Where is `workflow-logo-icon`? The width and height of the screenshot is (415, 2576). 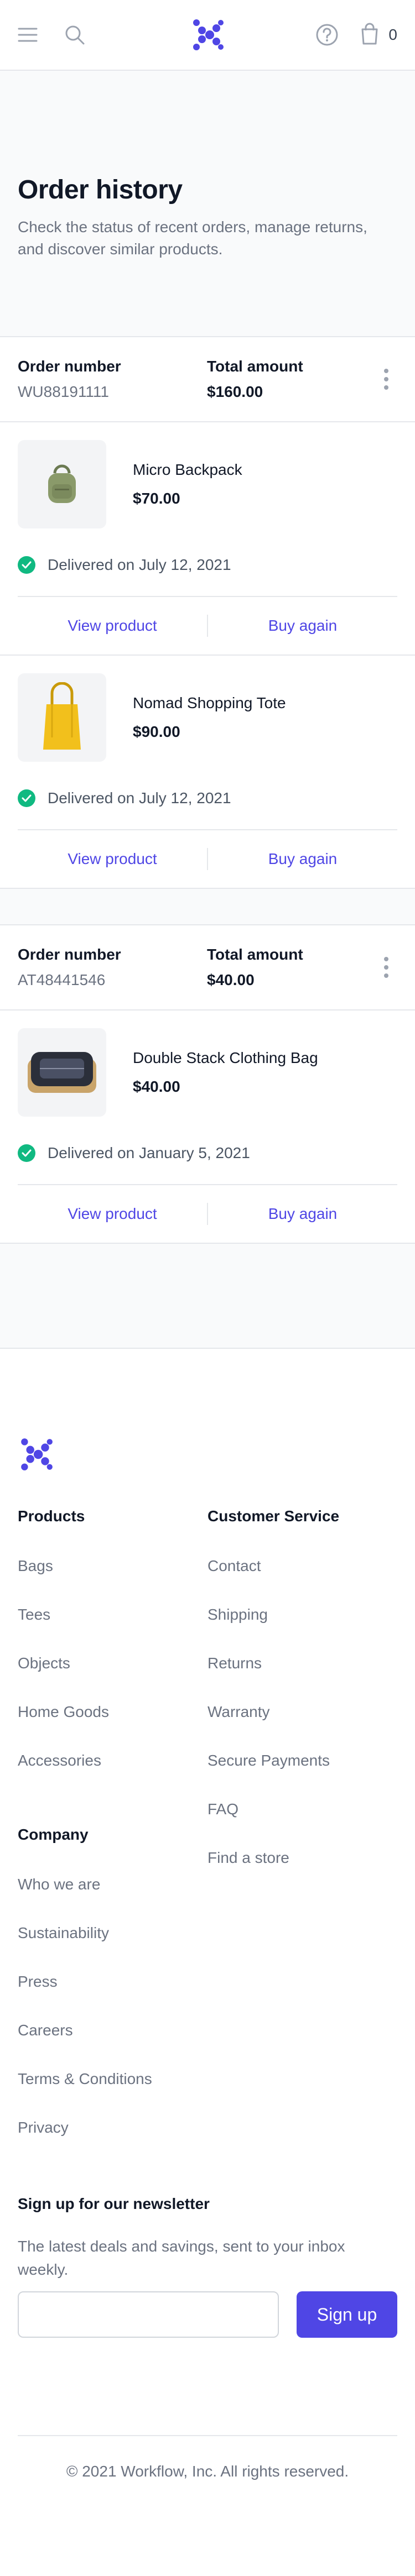
workflow-logo-icon is located at coordinates (207, 34).